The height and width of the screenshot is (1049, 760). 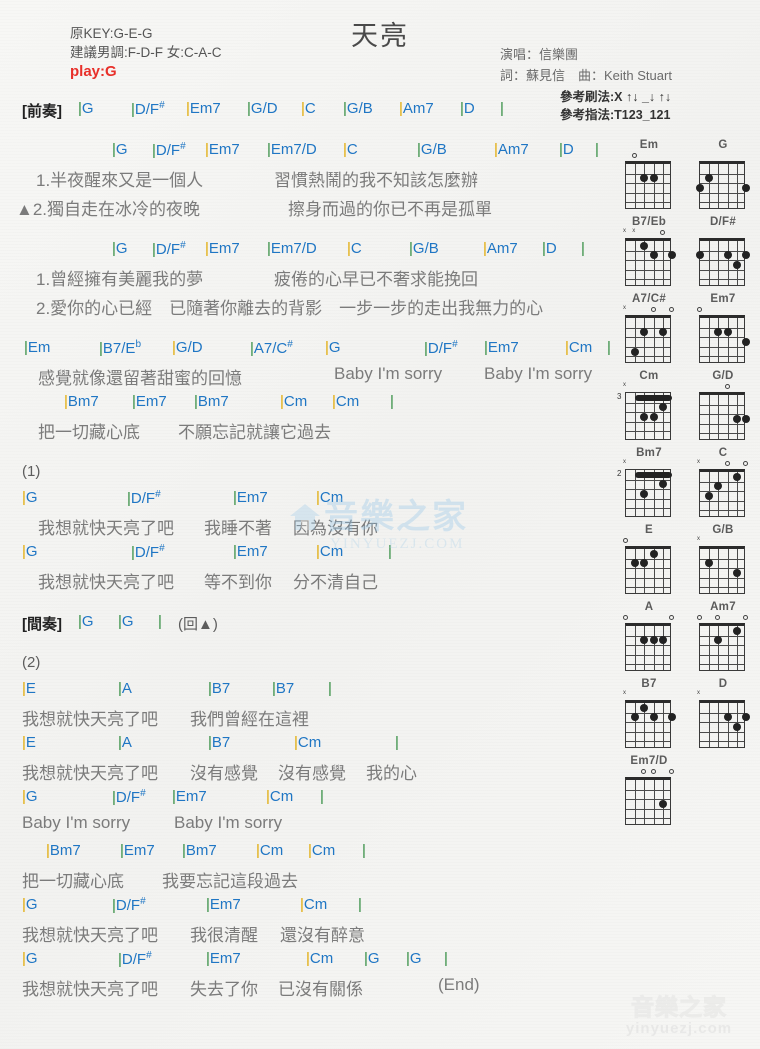 What do you see at coordinates (390, 209) in the screenshot?
I see `lyric-text: 擦身而過的你已不再是孤單` at bounding box center [390, 209].